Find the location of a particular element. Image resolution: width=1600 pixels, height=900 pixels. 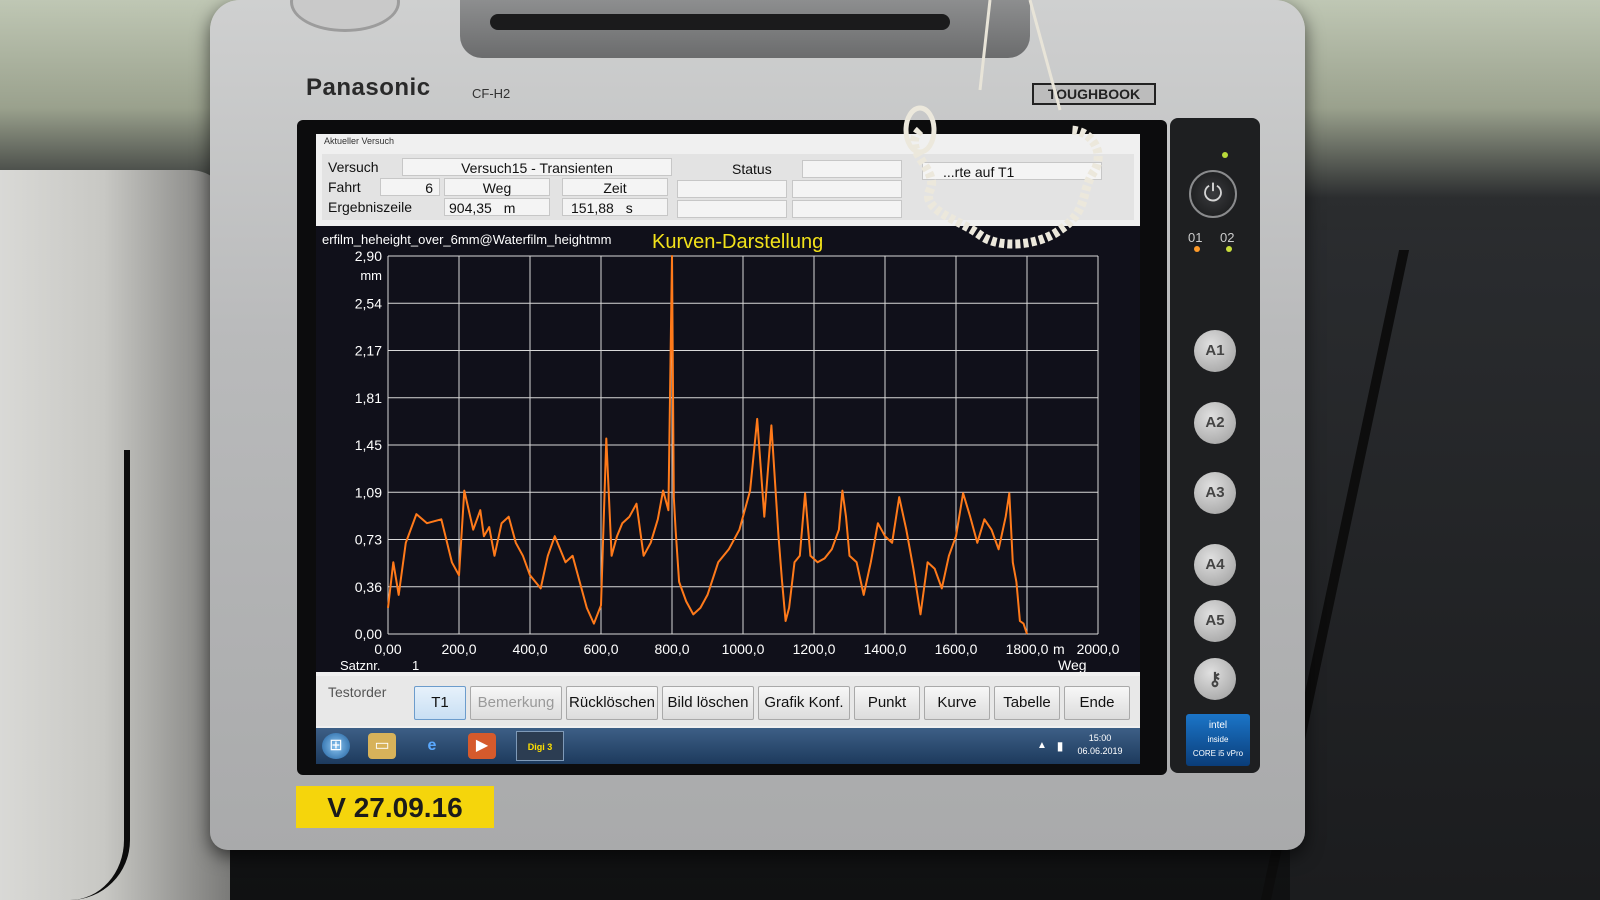

punkt-button: Punkt is located at coordinates (887, 703).